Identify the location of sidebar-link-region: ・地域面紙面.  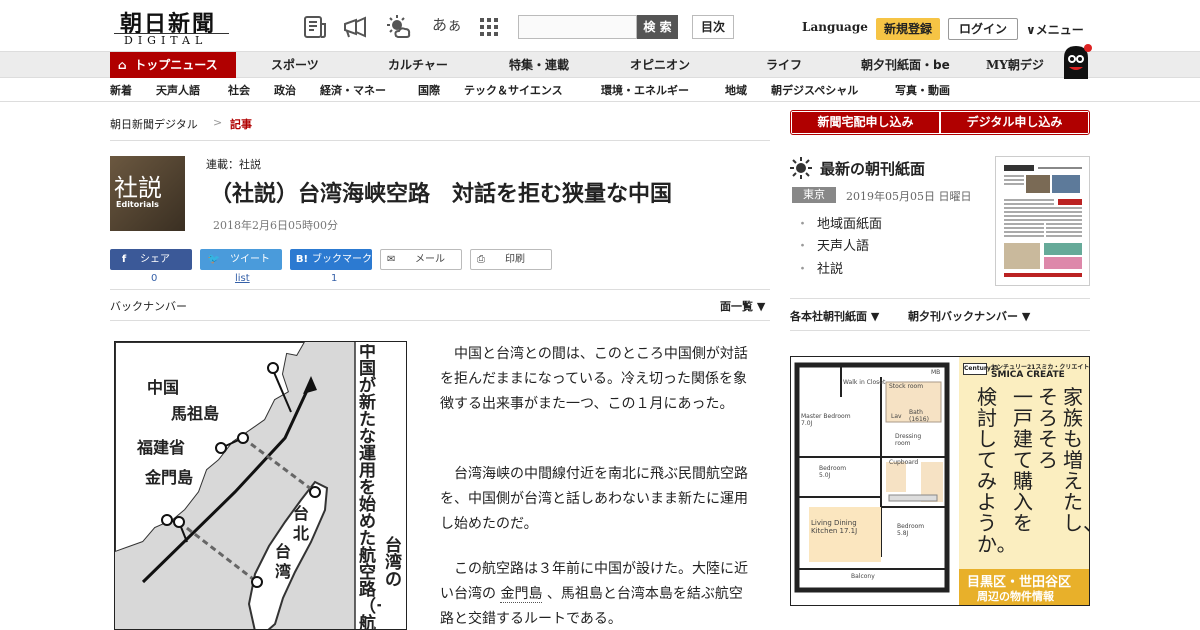
(839, 222).